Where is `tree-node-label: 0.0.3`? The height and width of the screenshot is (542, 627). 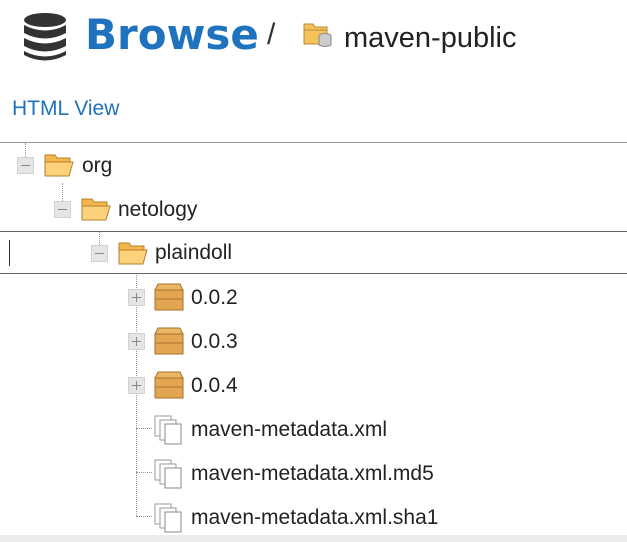 tree-node-label: 0.0.3 is located at coordinates (214, 341).